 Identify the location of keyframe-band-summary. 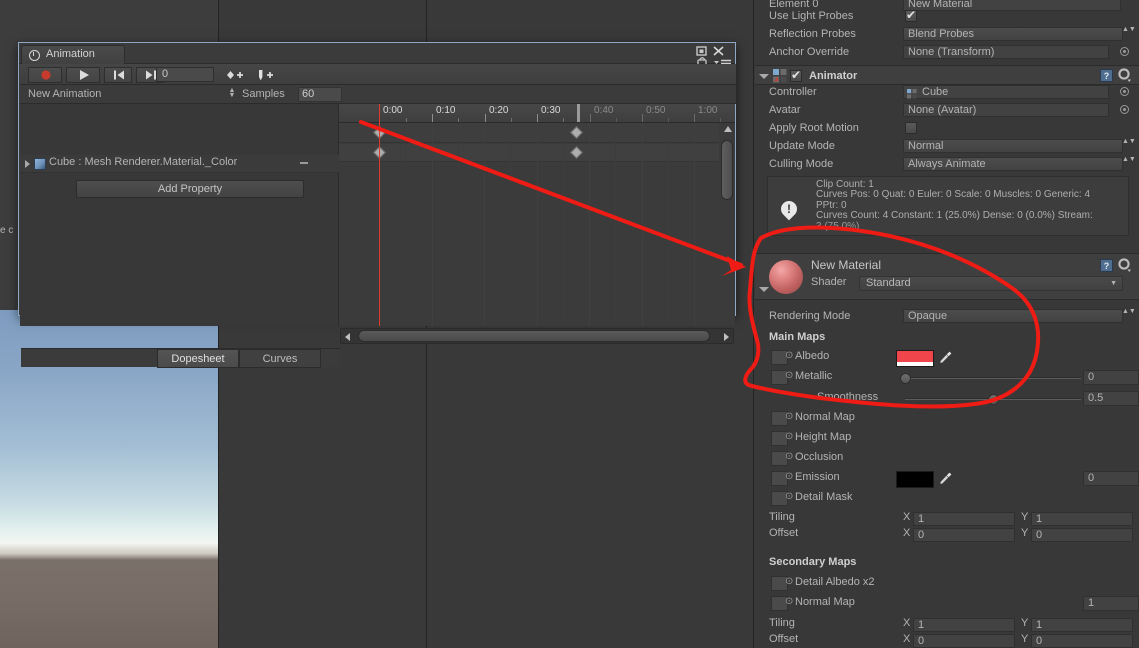
(529, 133).